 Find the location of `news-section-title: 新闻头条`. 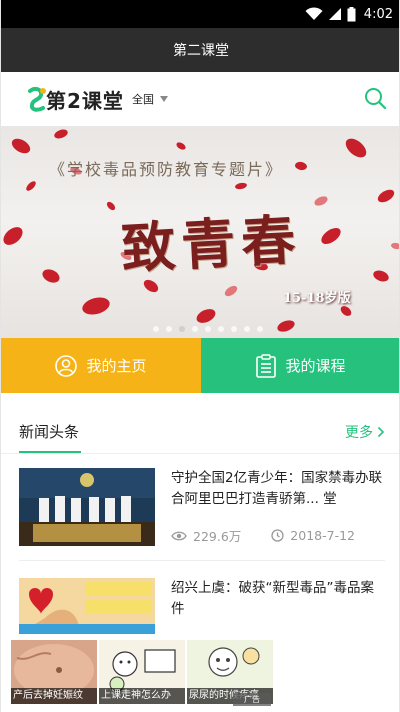

news-section-title: 新闻头条 is located at coordinates (49, 432).